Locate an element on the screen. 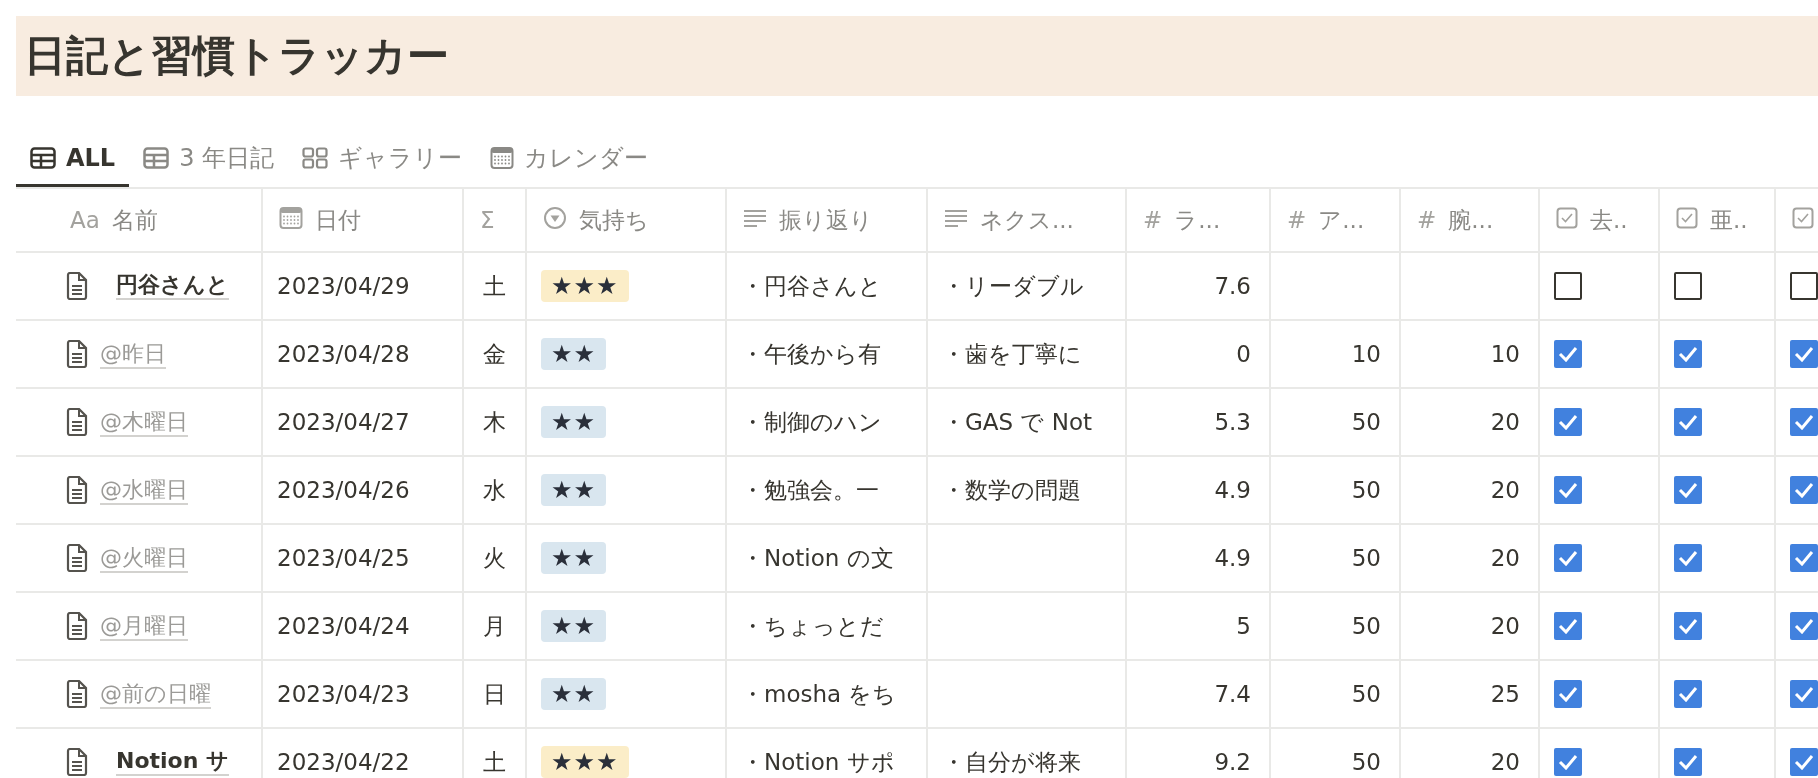 The height and width of the screenshot is (778, 1818). date-cell: 2023/04/23 is located at coordinates (363, 695).